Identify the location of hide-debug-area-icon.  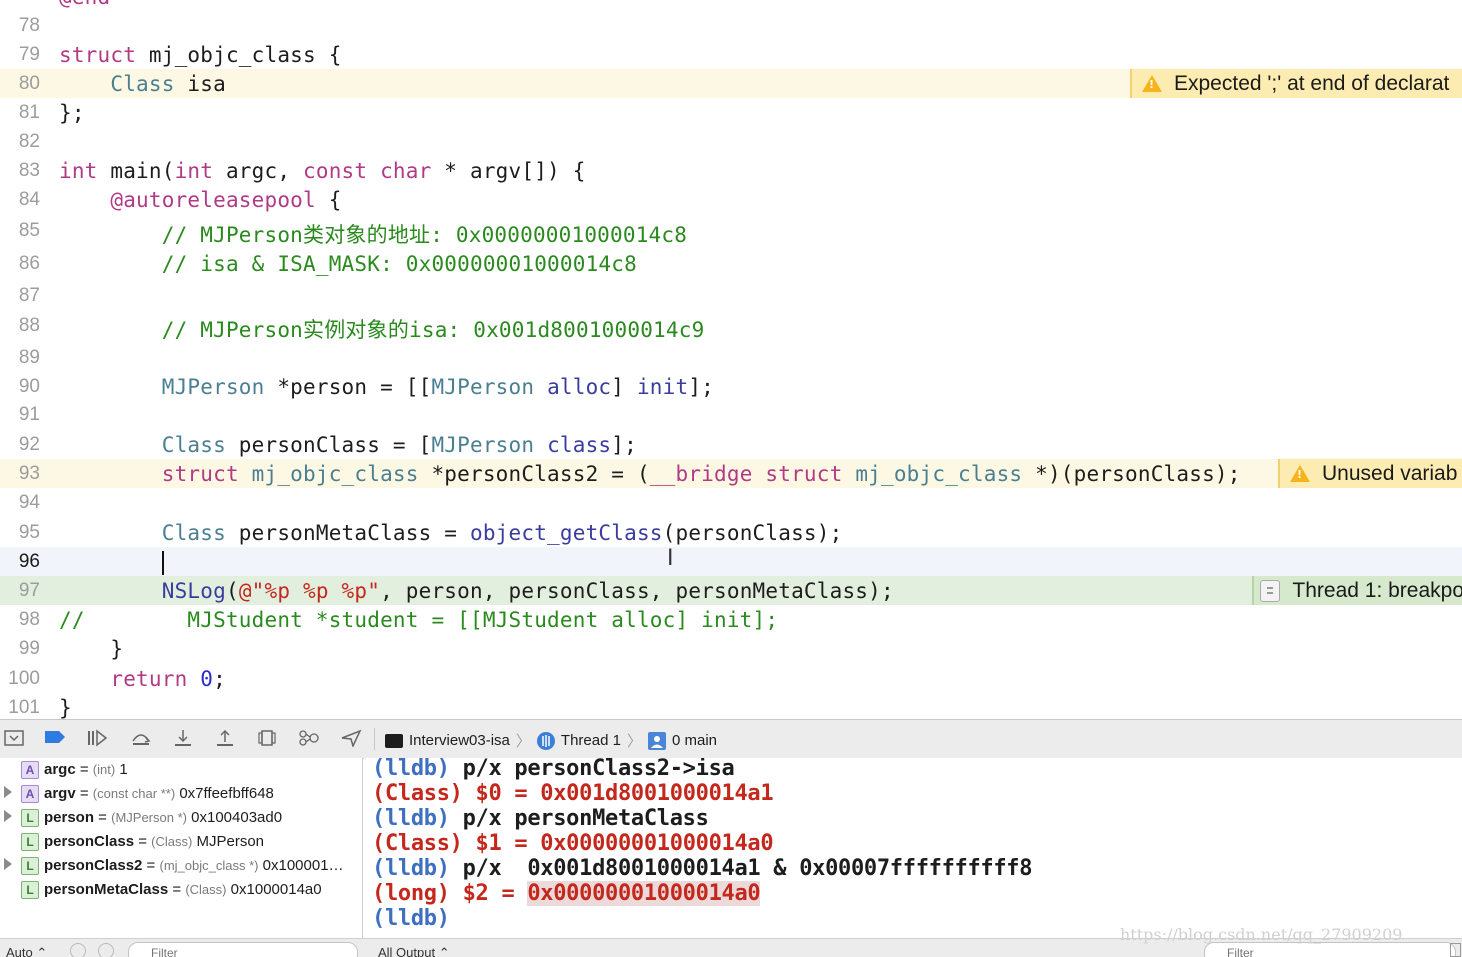
(14, 739).